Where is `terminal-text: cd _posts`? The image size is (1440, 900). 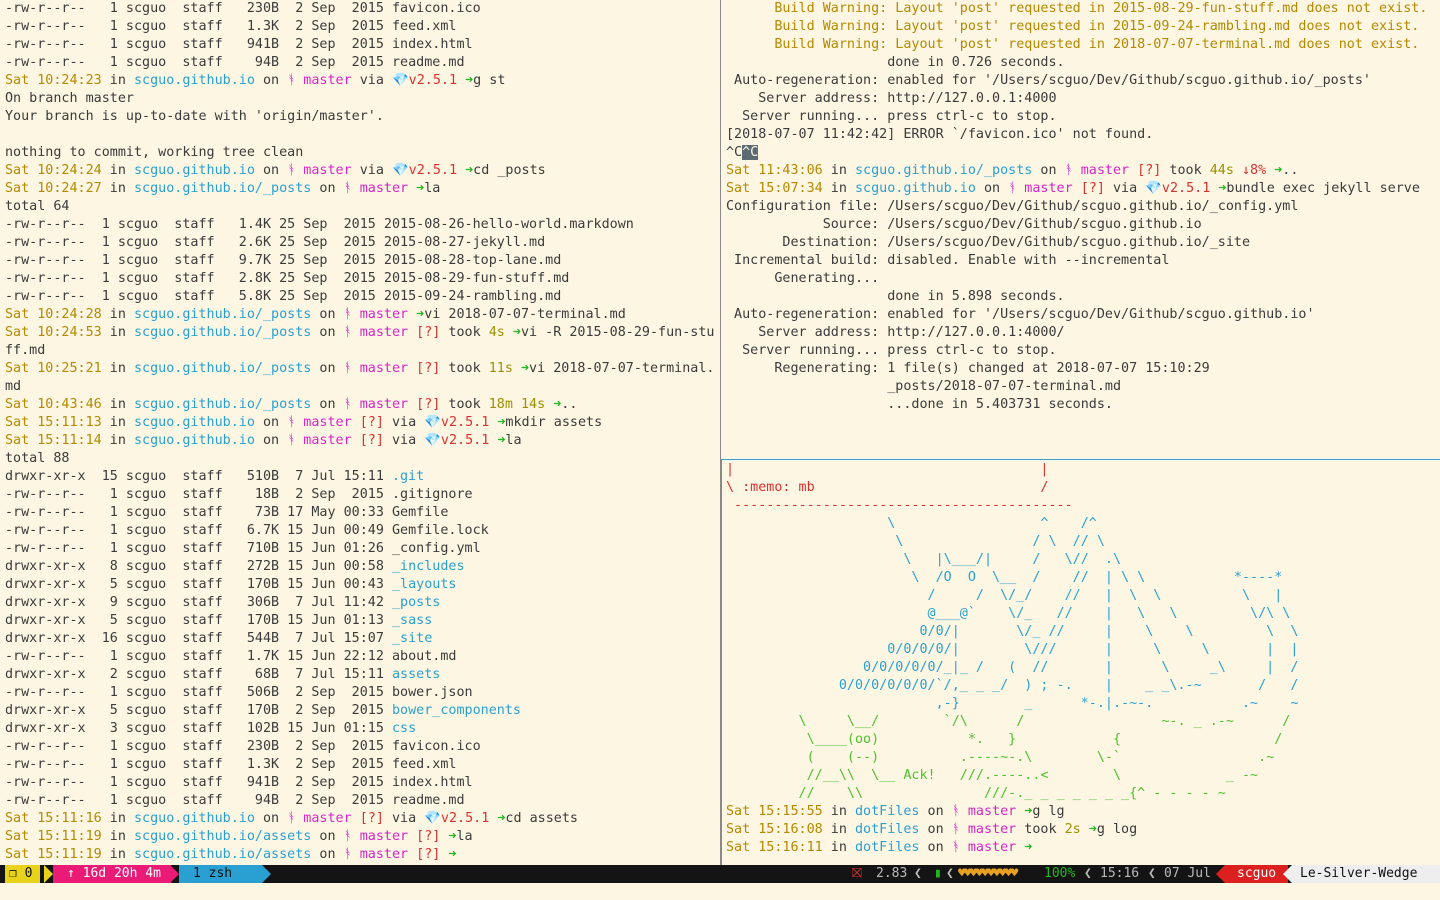 terminal-text: cd _posts is located at coordinates (509, 170).